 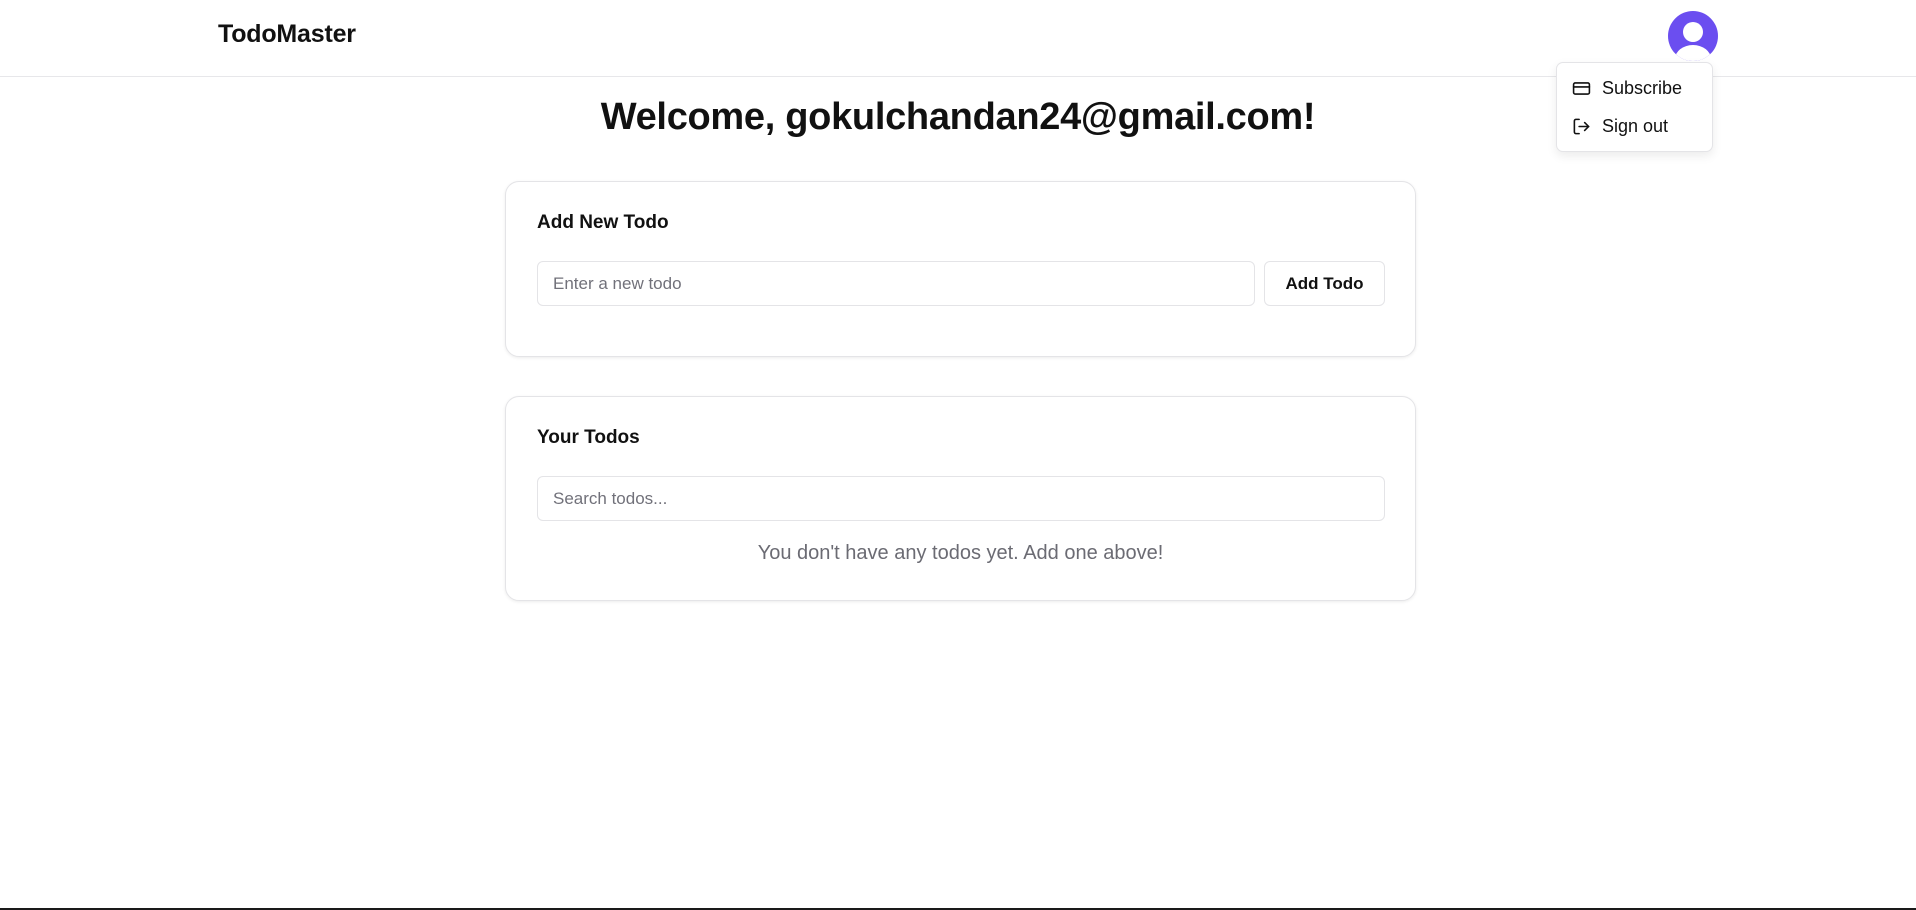 I want to click on welcome-heading: Welcome, gokulchandan24@gmail.com!, so click(x=958, y=117).